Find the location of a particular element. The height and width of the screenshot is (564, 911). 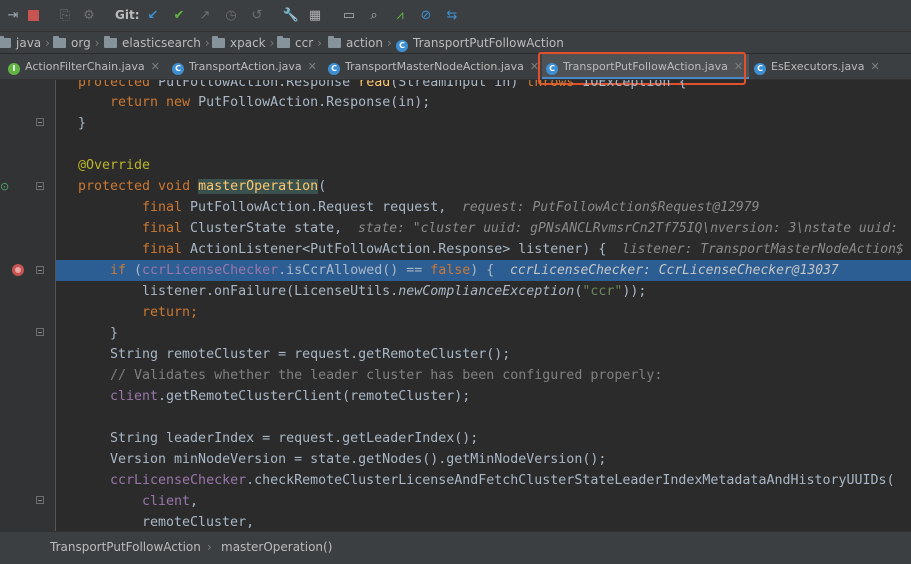

rollback-icon: ↺ is located at coordinates (257, 15).